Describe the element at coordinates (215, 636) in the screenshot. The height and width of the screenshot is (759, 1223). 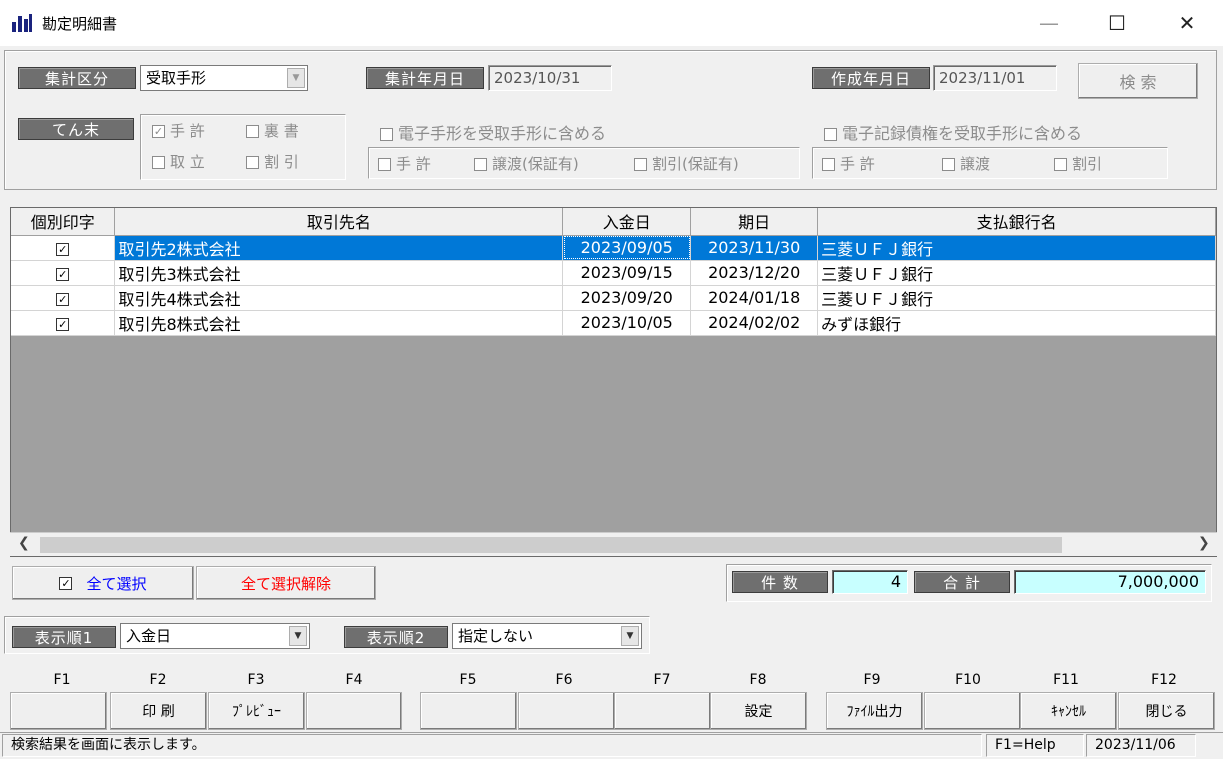
I see `order1-dropdown: 入金日 ▼` at that location.